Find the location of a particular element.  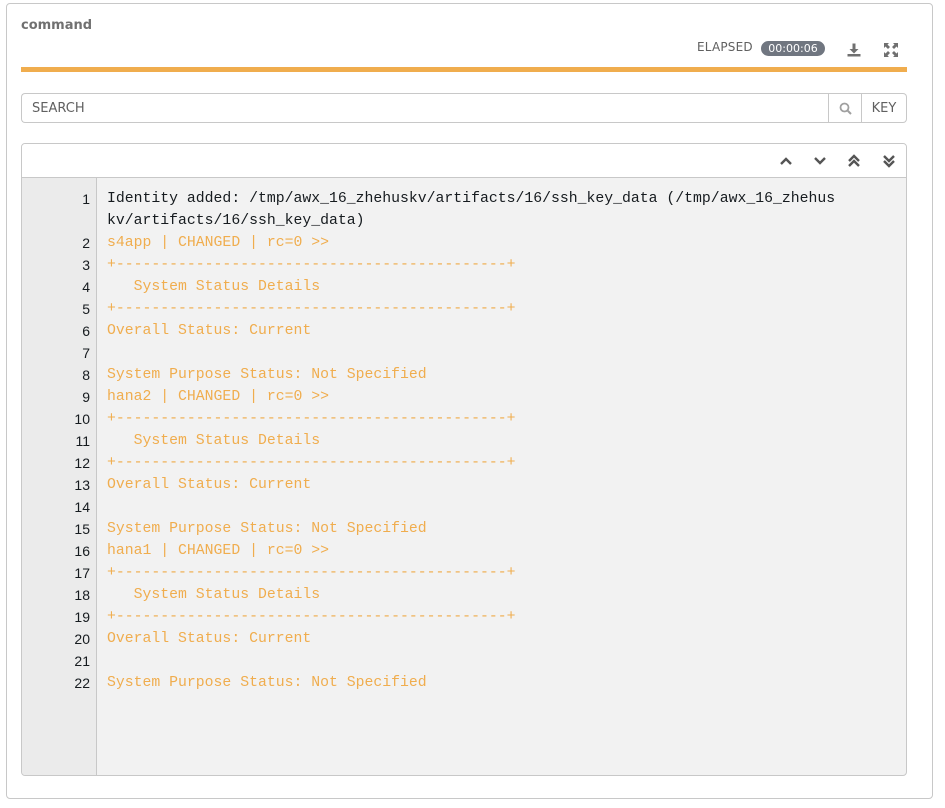

stdout-line: 22 System Purpose Status: Not Specified is located at coordinates (464, 683).